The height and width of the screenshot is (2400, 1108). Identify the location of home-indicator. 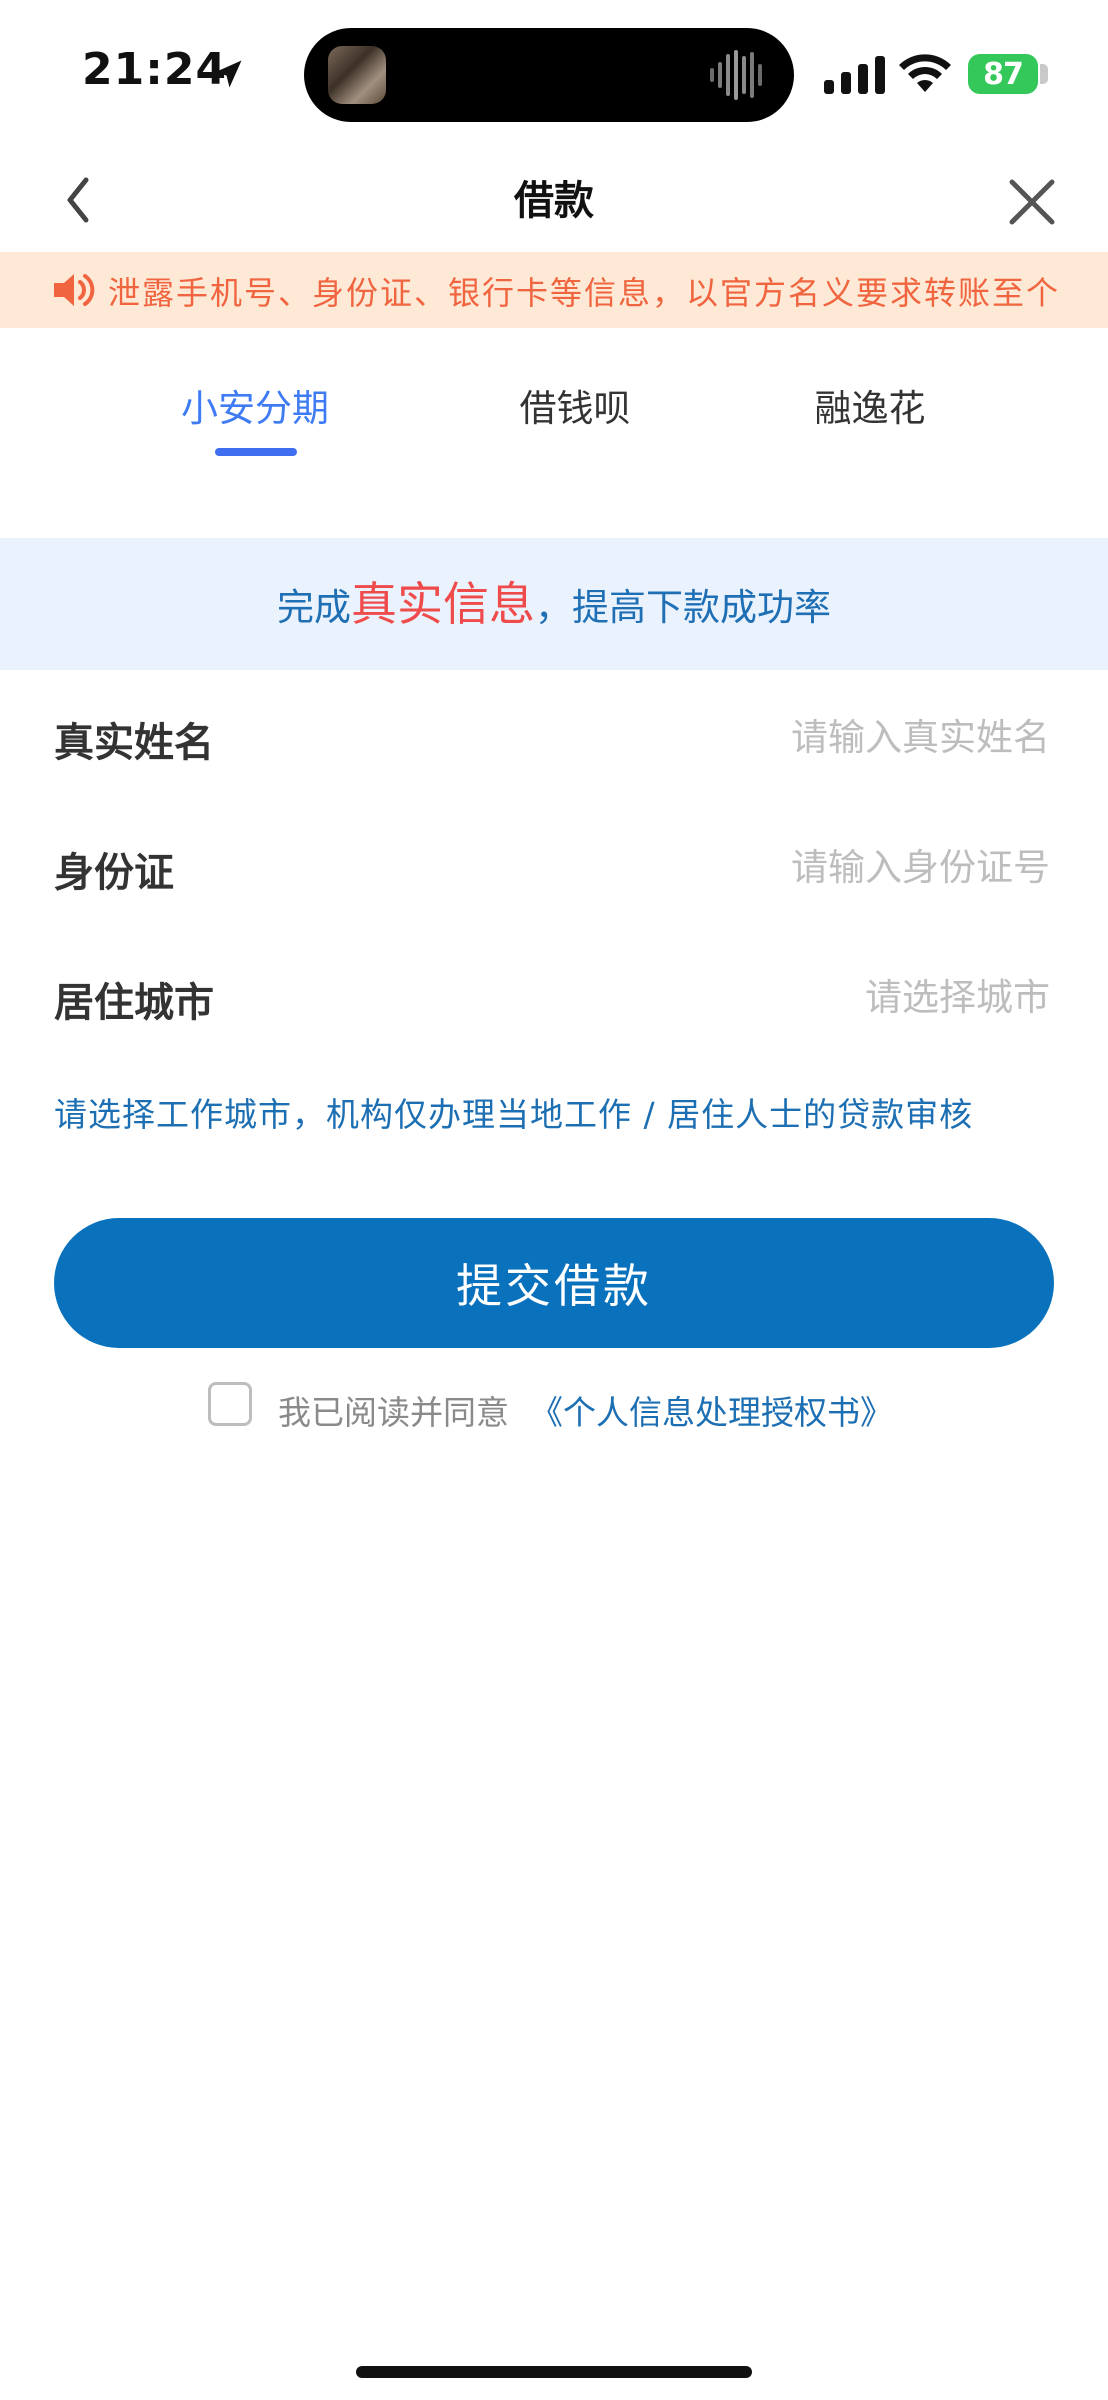
(554, 2372).